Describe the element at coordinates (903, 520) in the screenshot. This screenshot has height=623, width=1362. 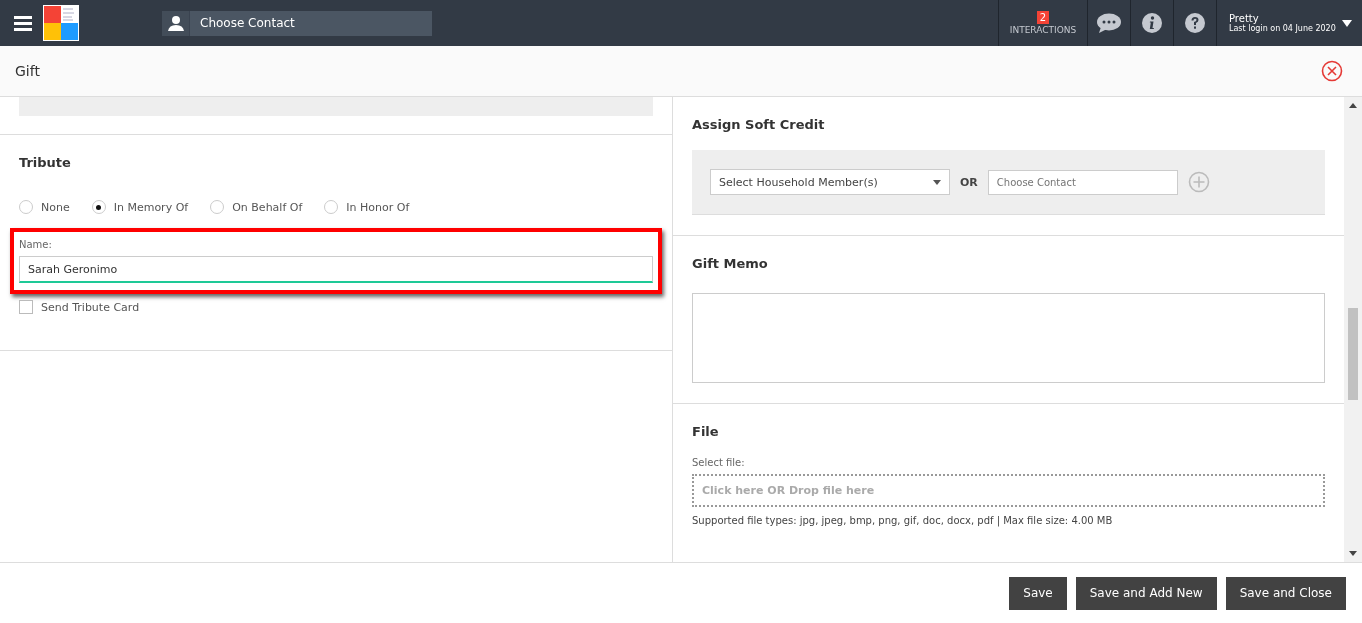
I see `file-types-note: Supported file types: jpg, jpeg, bmp, png, gif, doc, docx, pdf | Max file size: 4.00 MB` at that location.